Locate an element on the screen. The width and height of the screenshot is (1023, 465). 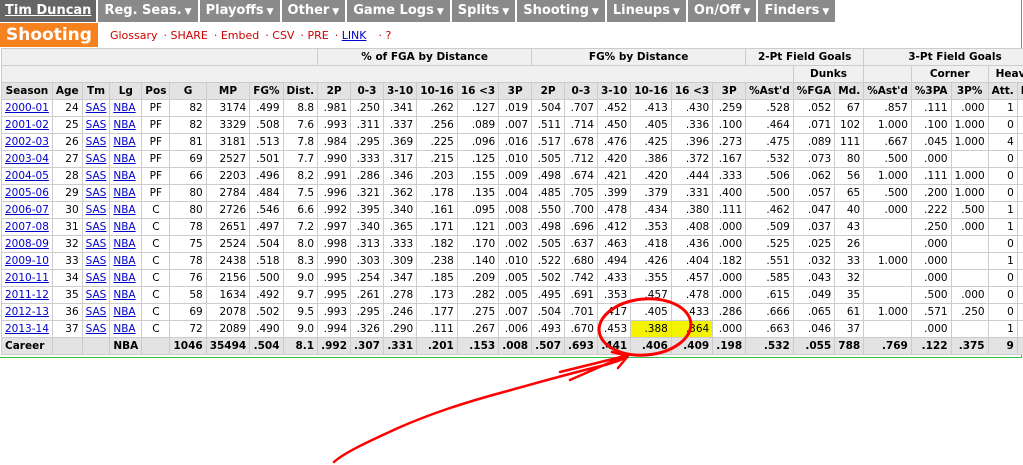
tool-link: · LINK is located at coordinates (354, 35).